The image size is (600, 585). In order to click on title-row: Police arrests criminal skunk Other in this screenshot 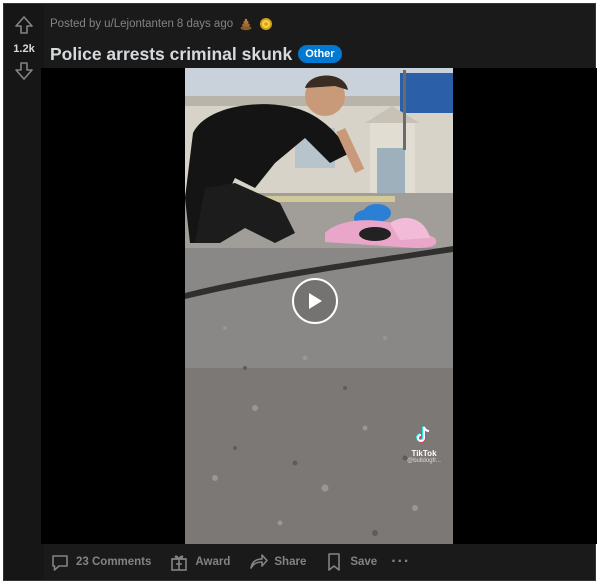, I will do `click(196, 54)`.